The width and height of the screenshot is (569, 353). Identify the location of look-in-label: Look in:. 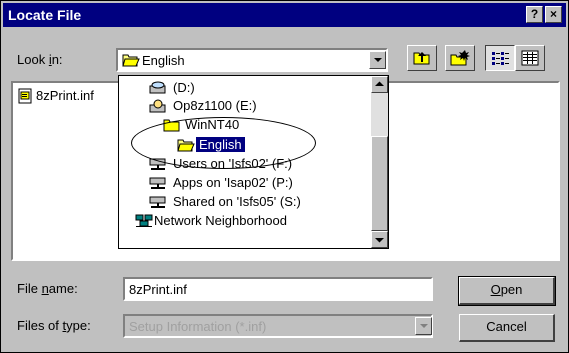
(40, 59).